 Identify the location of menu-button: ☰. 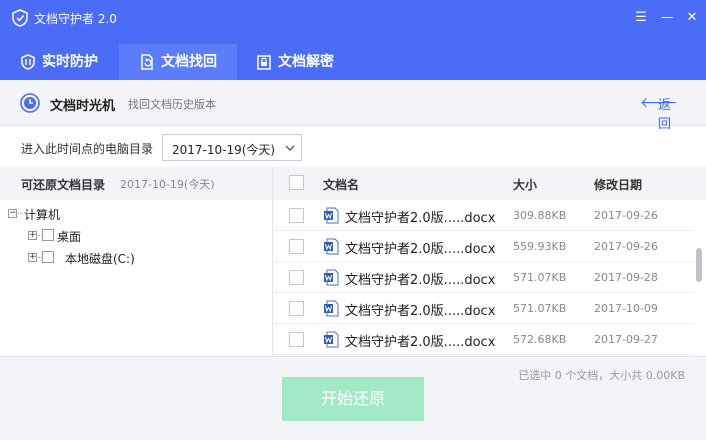
(641, 18).